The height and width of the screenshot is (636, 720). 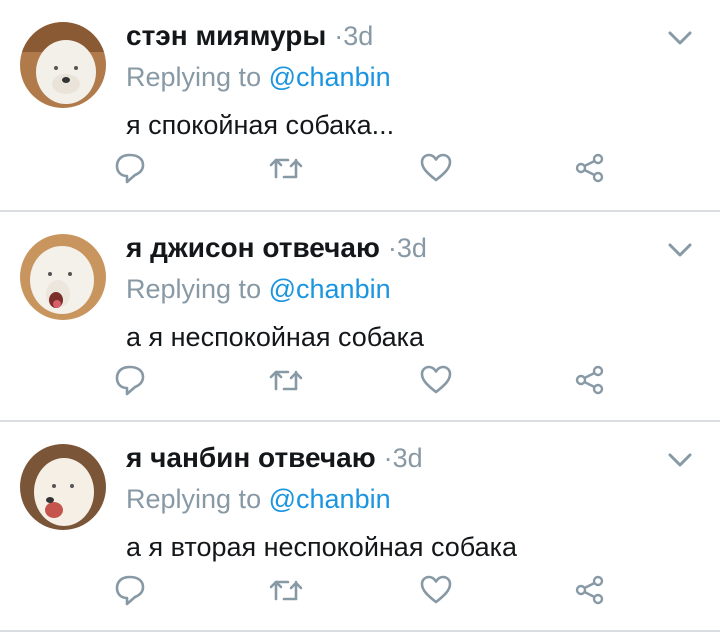 I want to click on tweet-header: я чанбин отвечаю ·3d, so click(x=274, y=458).